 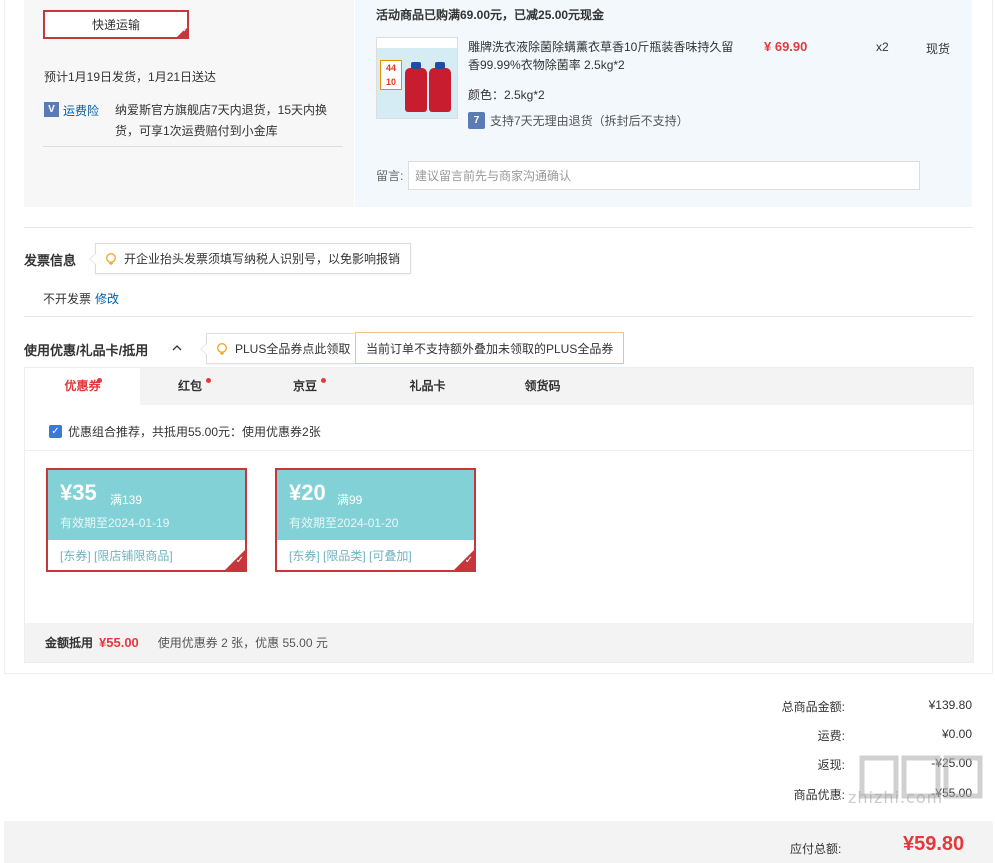 I want to click on product-price: ¥ 69.90, so click(x=786, y=46).